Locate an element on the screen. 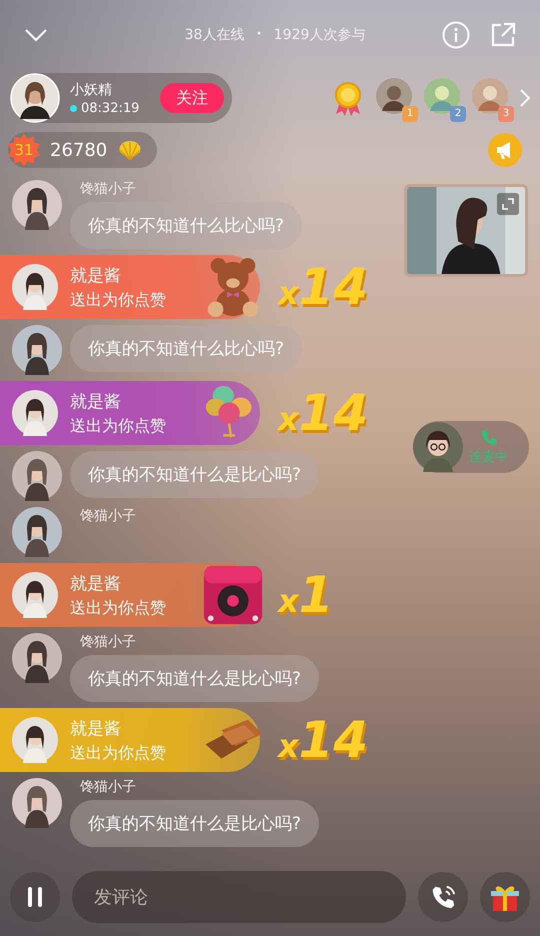 The image size is (540, 936). pause-icon is located at coordinates (35, 897).